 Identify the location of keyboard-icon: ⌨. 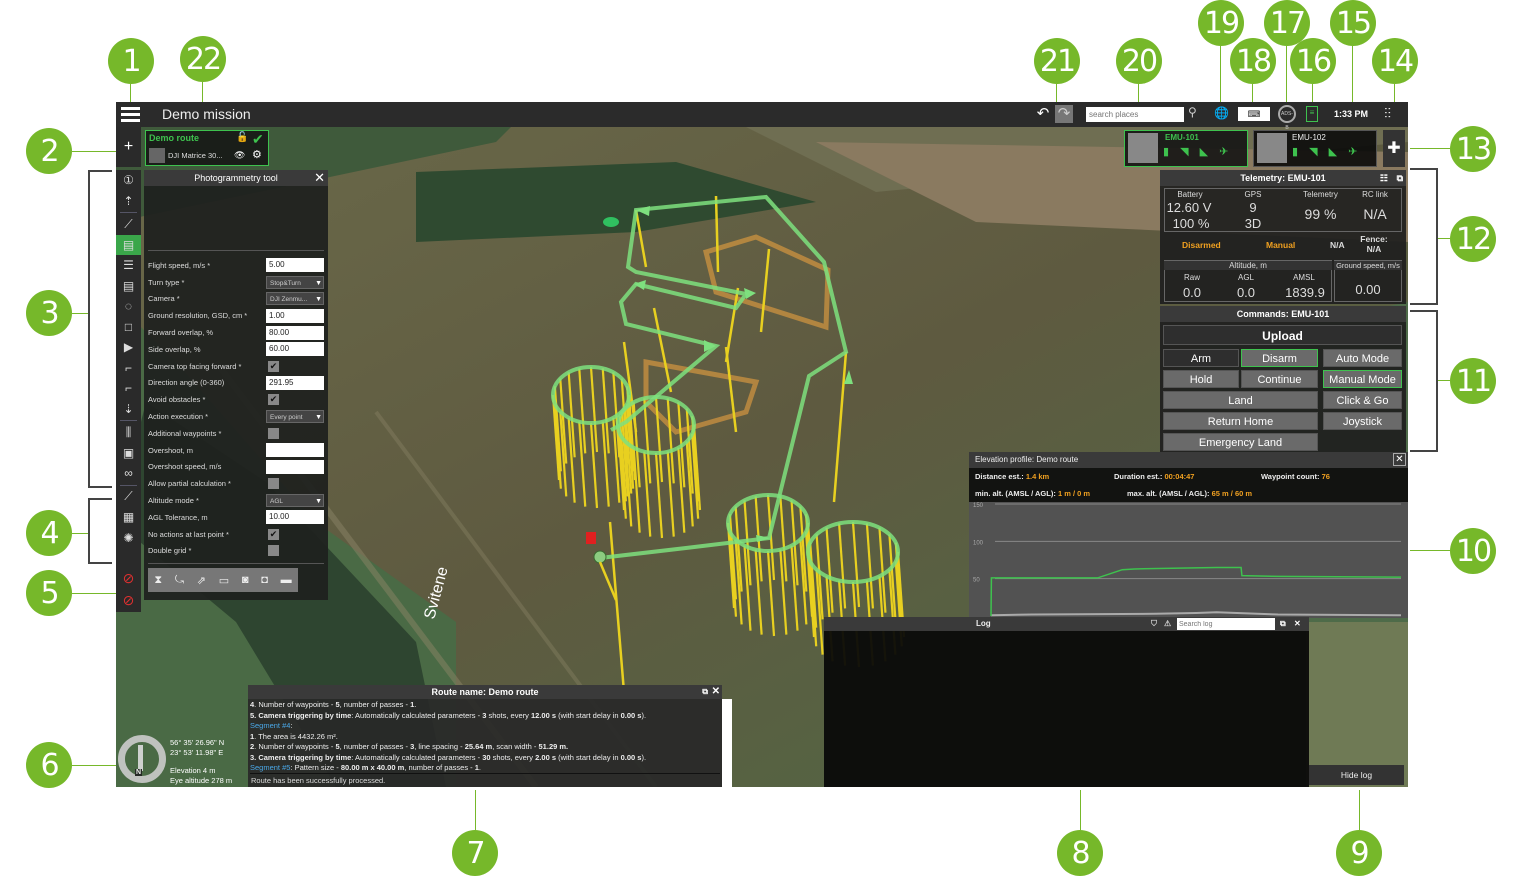
(1254, 114).